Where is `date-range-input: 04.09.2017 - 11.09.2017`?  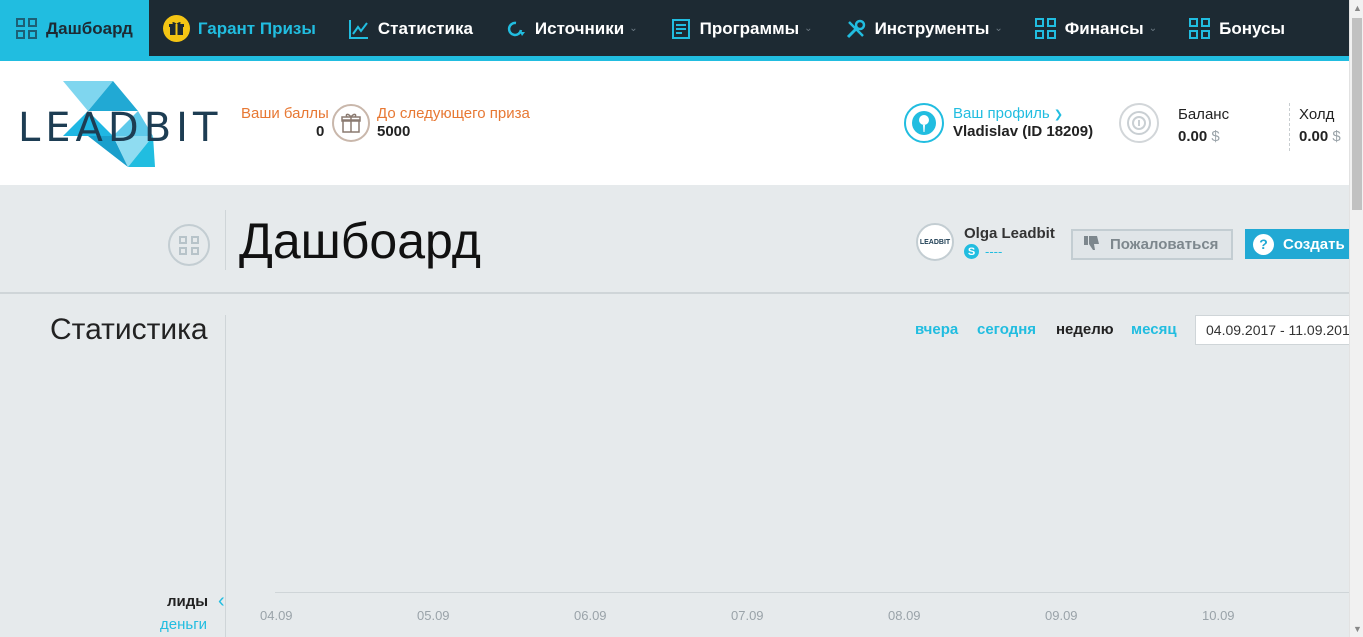 date-range-input: 04.09.2017 - 11.09.2017 is located at coordinates (1275, 330).